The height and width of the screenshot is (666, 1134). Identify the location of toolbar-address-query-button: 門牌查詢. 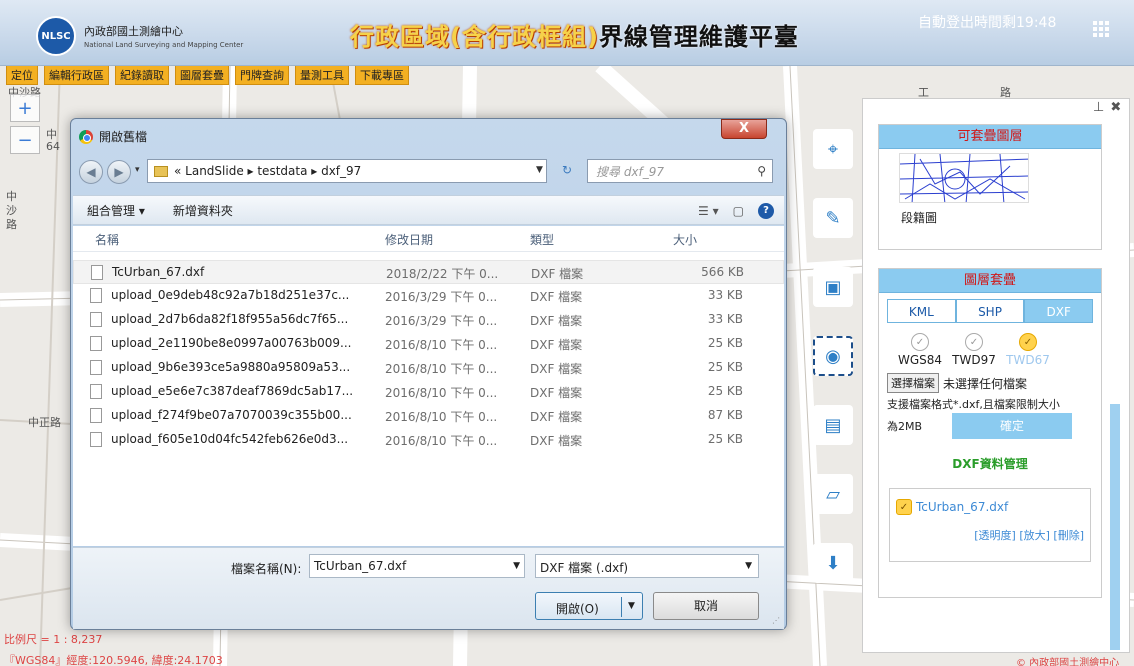
(262, 75).